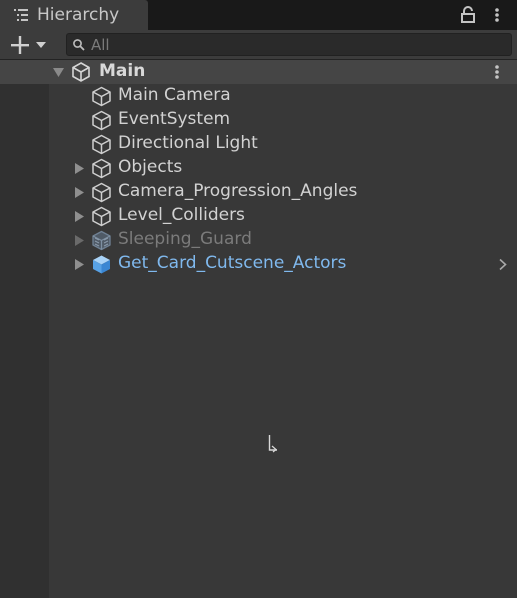  I want to click on tree-item-label: Directional Light, so click(188, 143).